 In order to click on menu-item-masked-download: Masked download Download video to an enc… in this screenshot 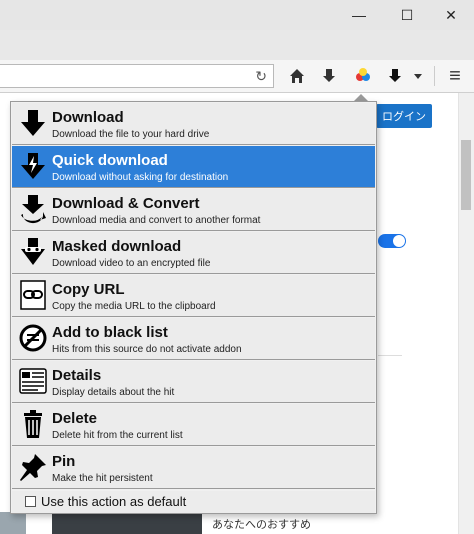, I will do `click(193, 253)`.